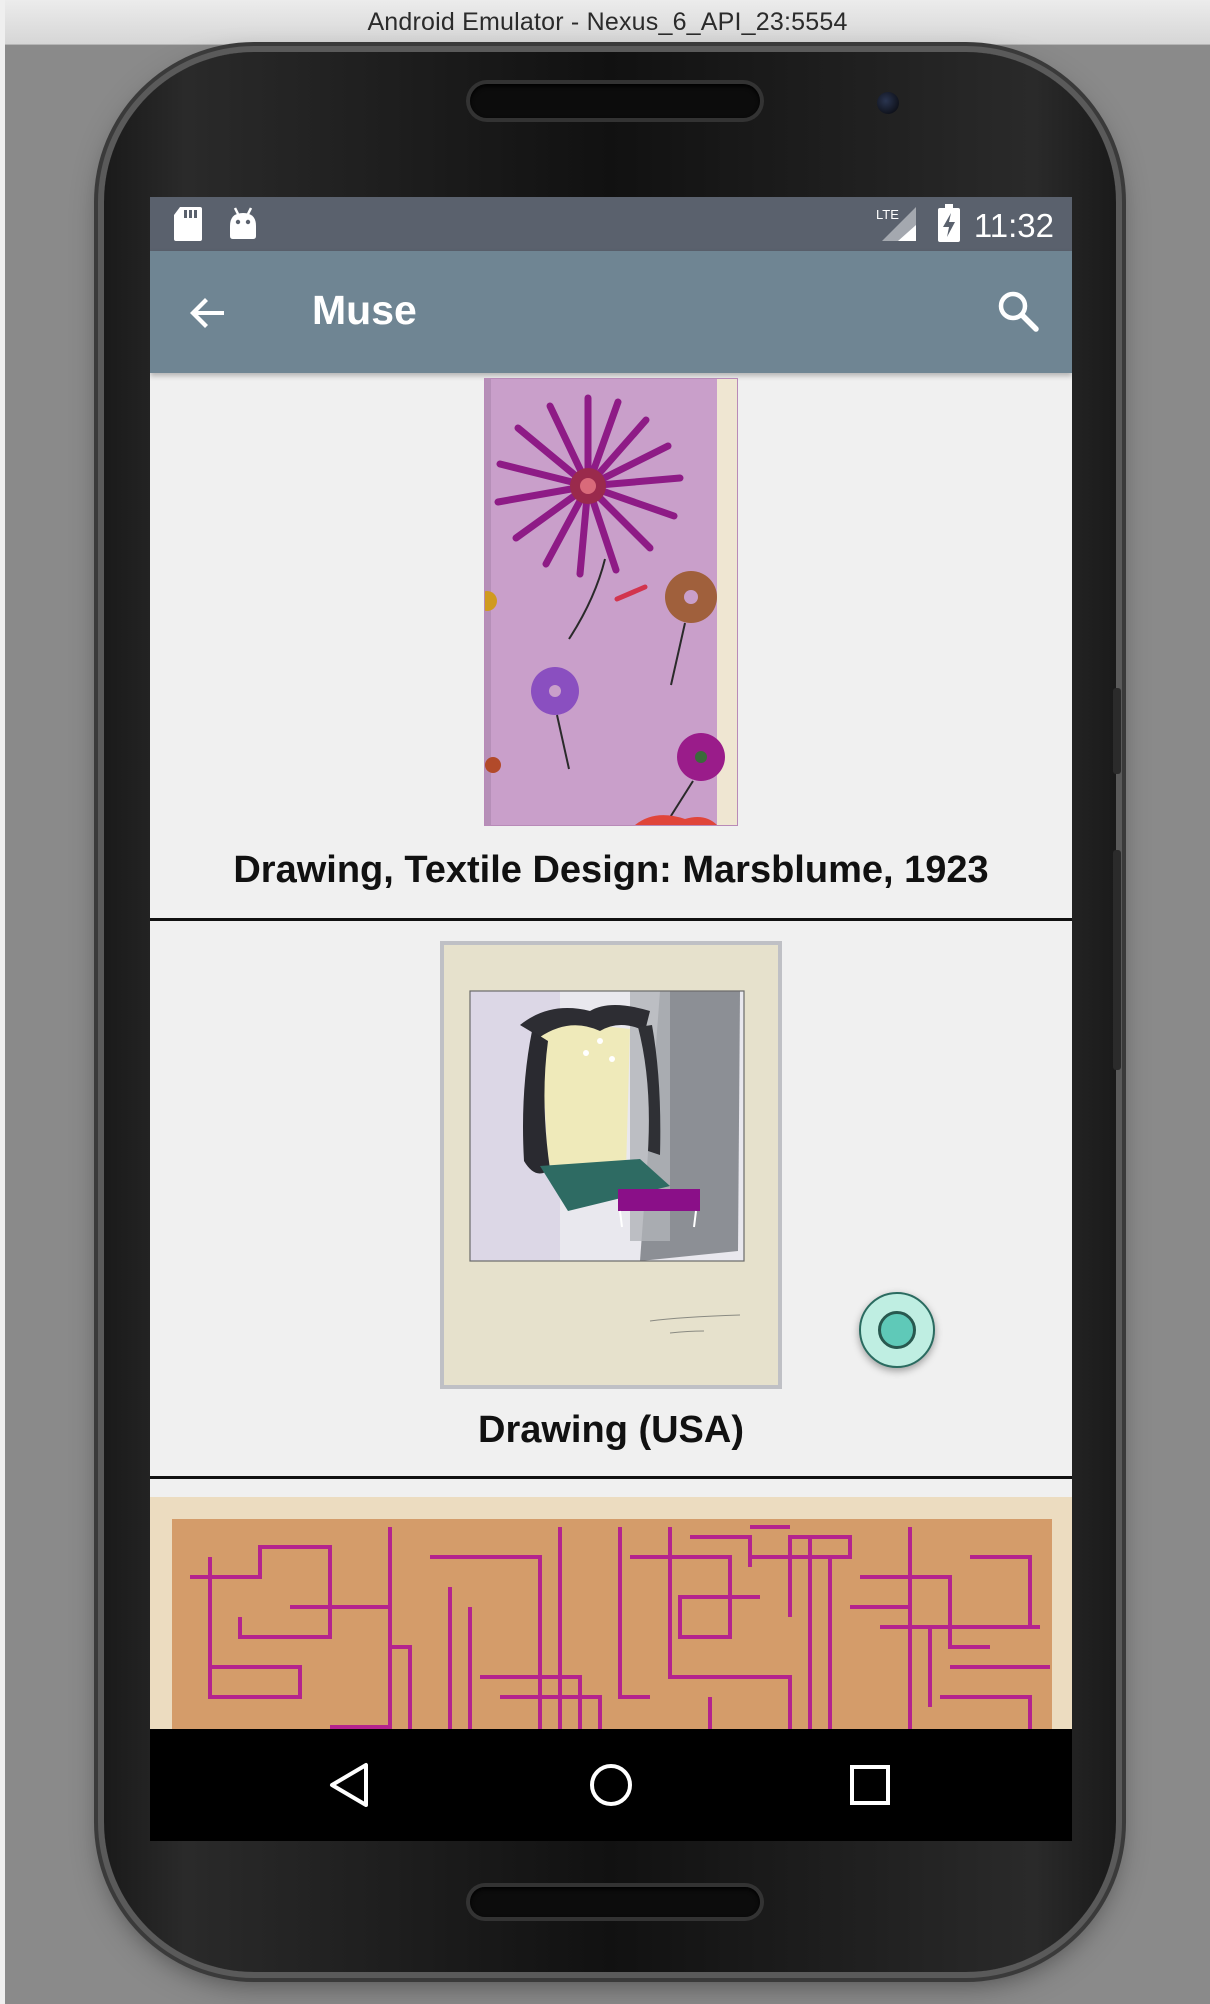 This screenshot has width=1210, height=2004. I want to click on status-bar: LTE 11:32, so click(611, 224).